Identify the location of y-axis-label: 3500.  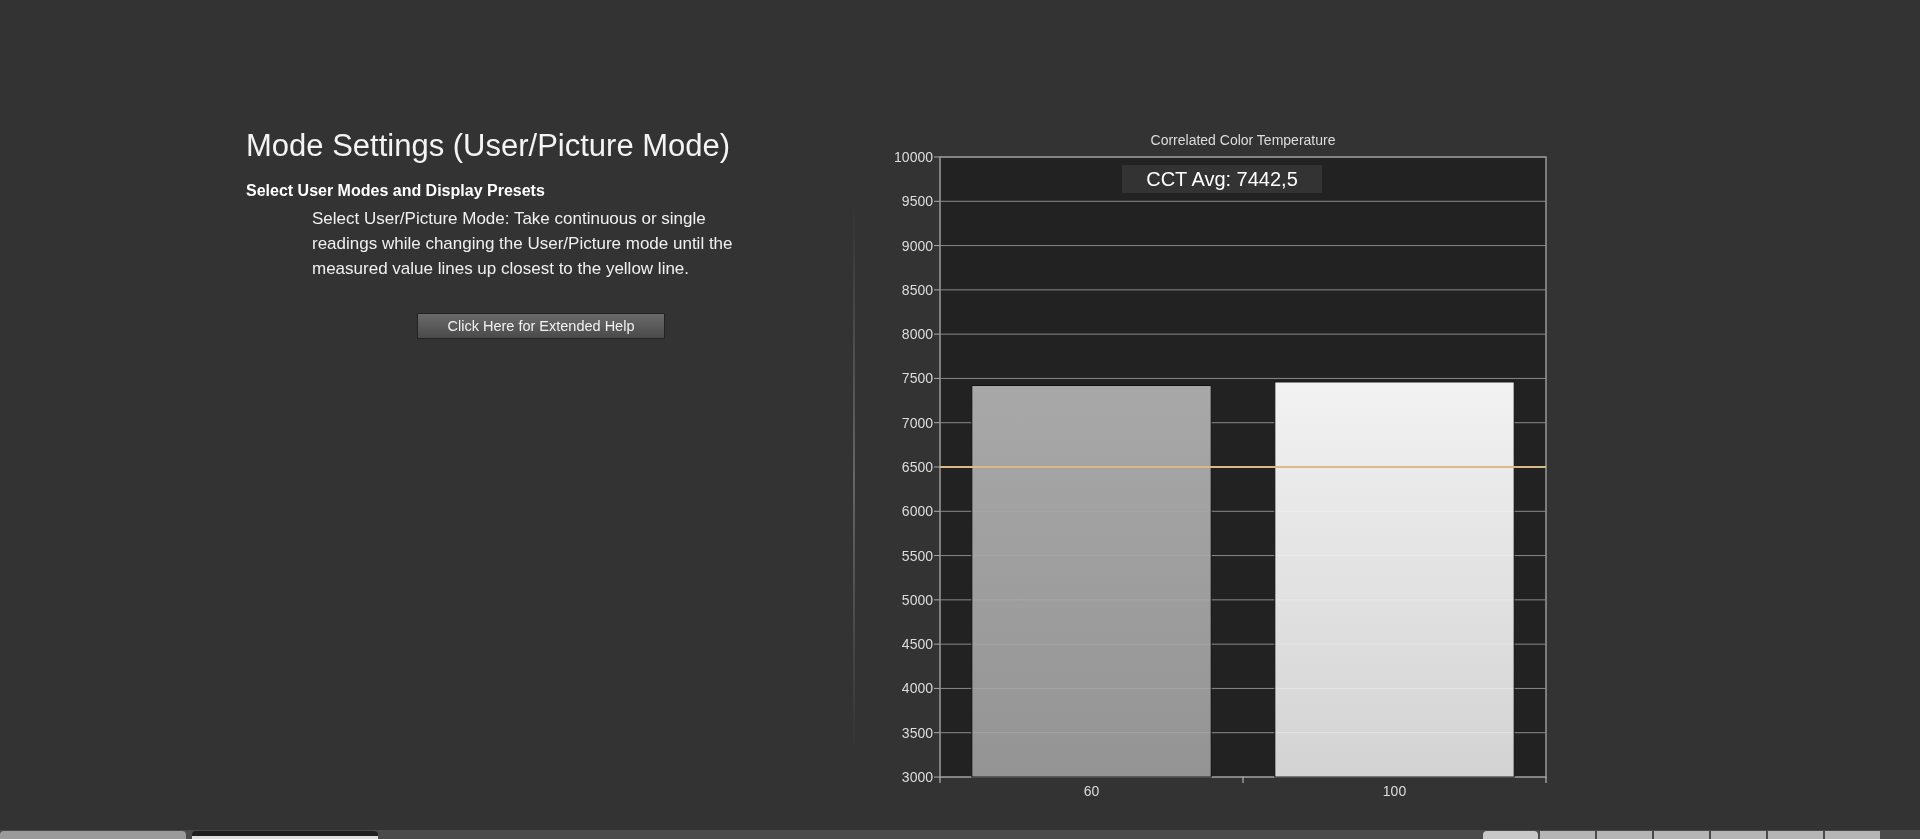
(917, 732).